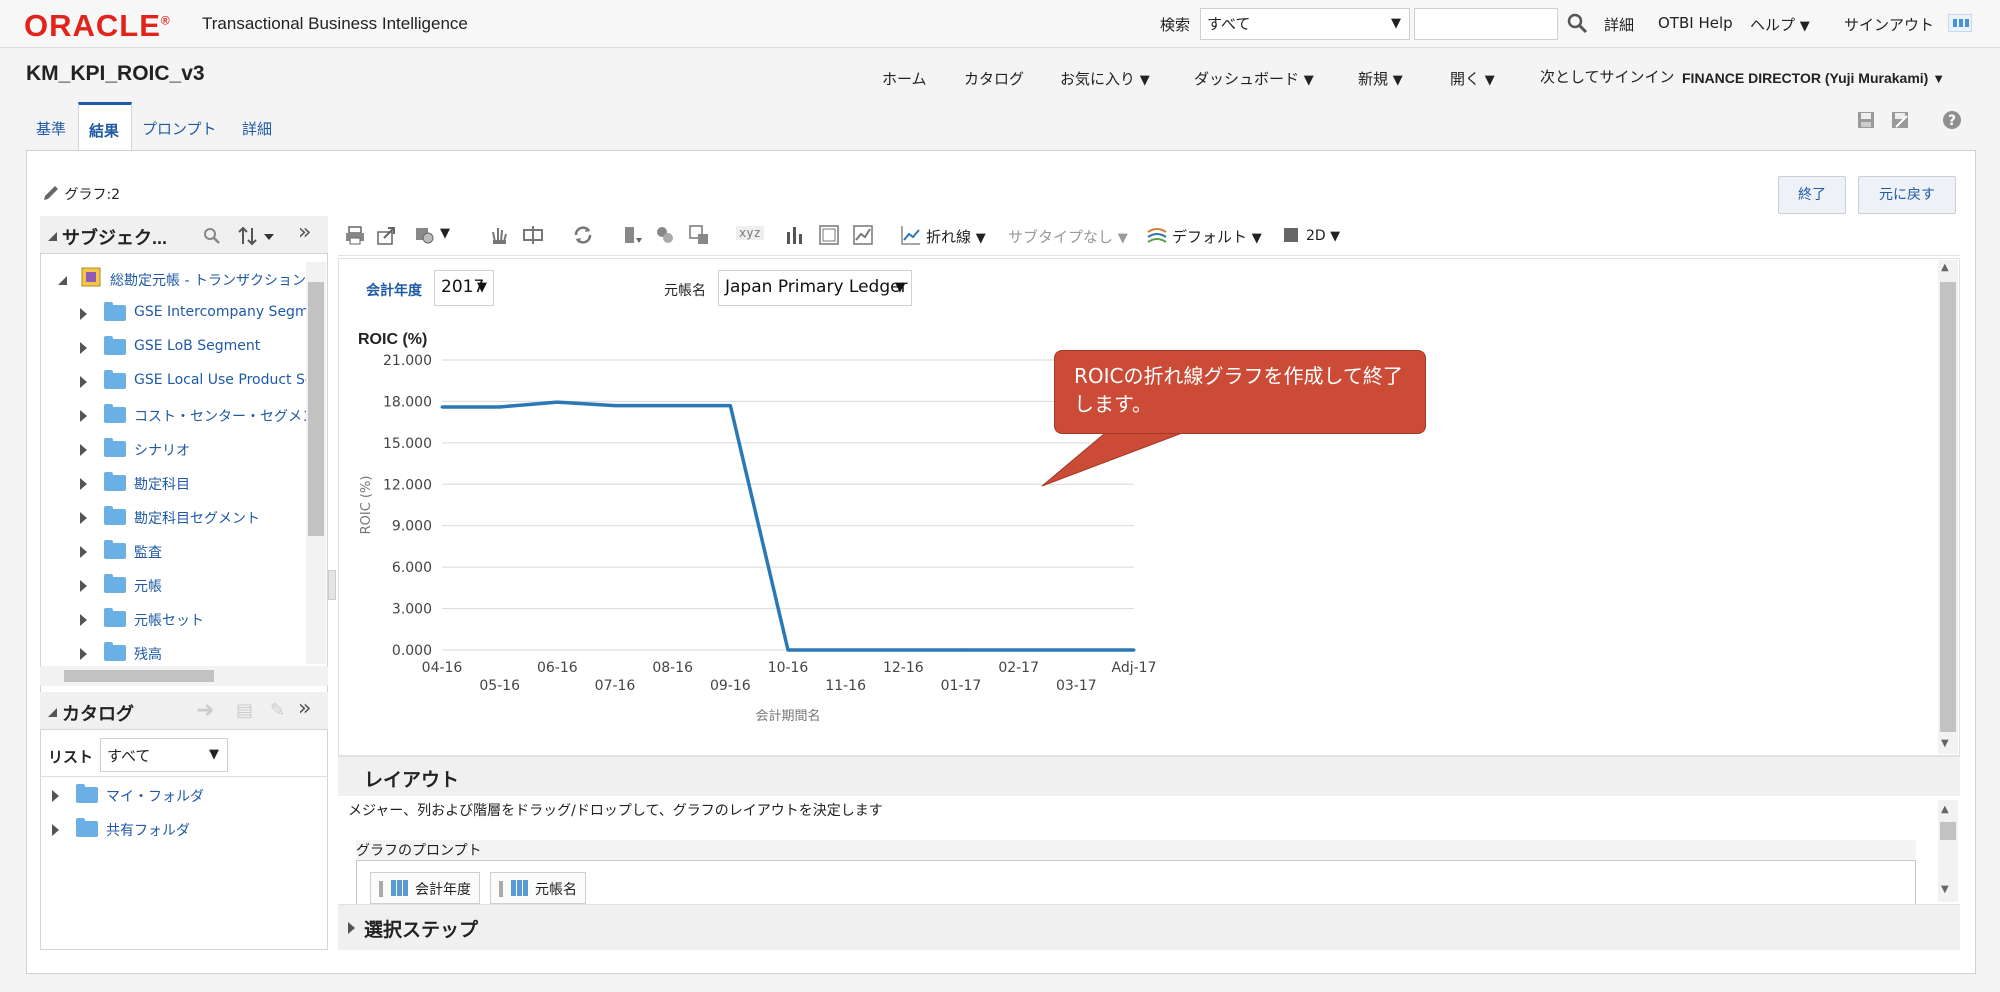  What do you see at coordinates (499, 235) in the screenshot?
I see `drill-hand-icon` at bounding box center [499, 235].